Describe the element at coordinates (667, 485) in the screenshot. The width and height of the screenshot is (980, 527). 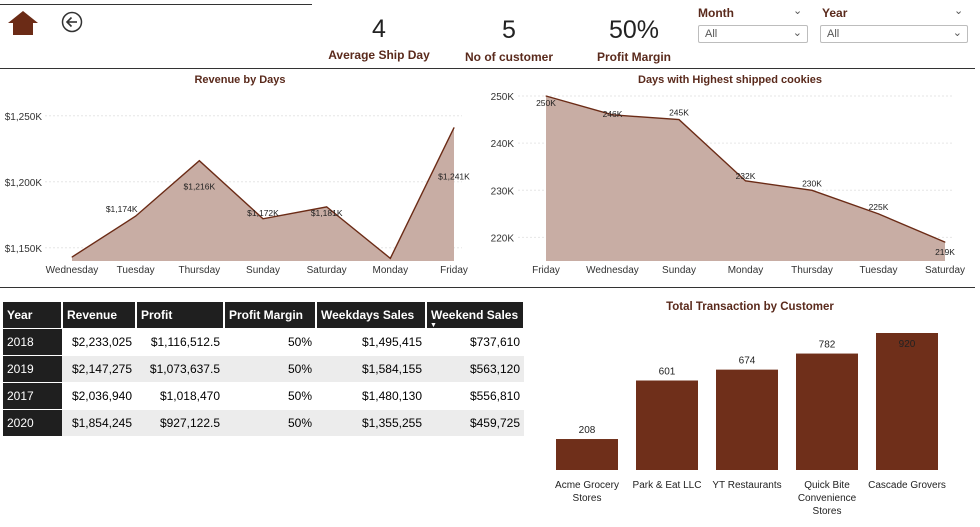
I see `x-tick-label: Park & Eat LLC` at that location.